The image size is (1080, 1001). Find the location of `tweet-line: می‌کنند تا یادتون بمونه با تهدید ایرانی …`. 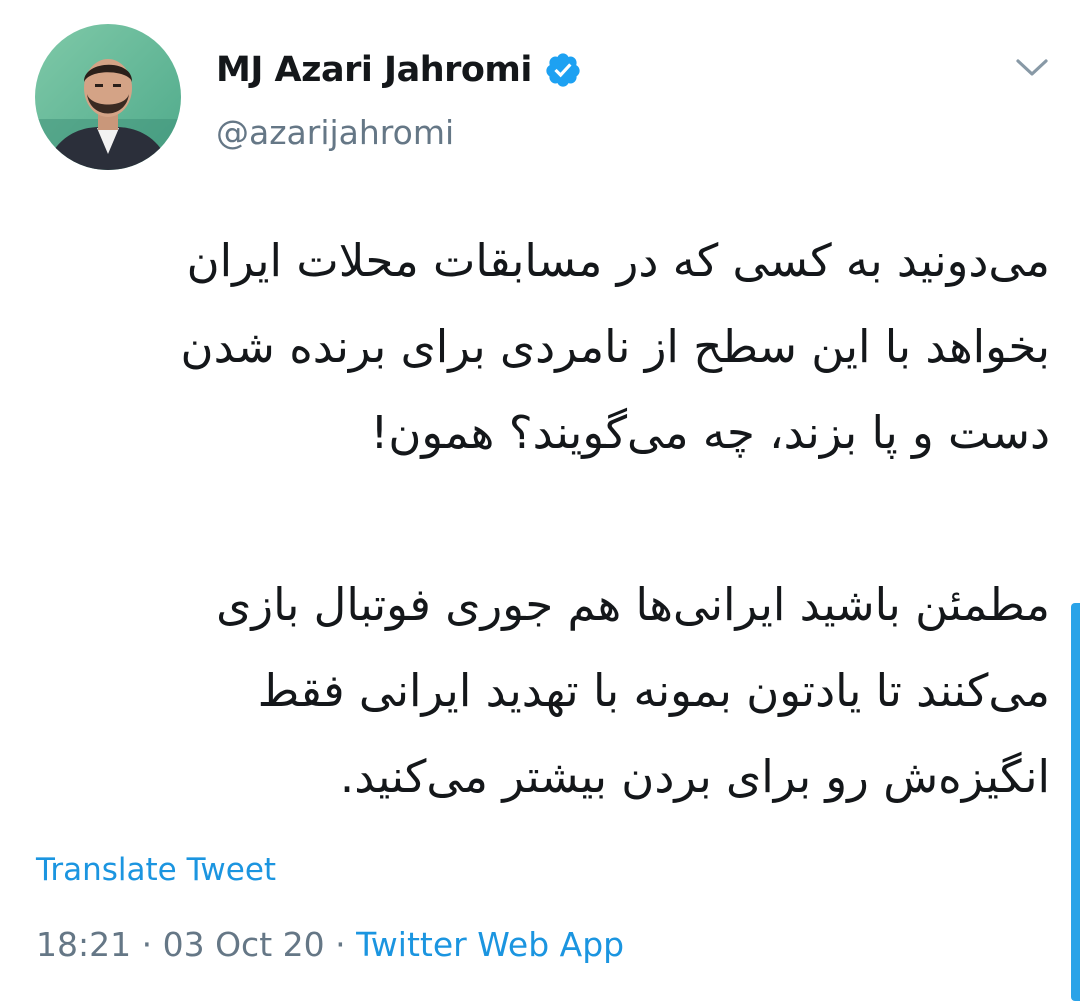

tweet-line: می‌کنند تا یادتون بمونه با تهدید ایرانی … is located at coordinates (653, 690).